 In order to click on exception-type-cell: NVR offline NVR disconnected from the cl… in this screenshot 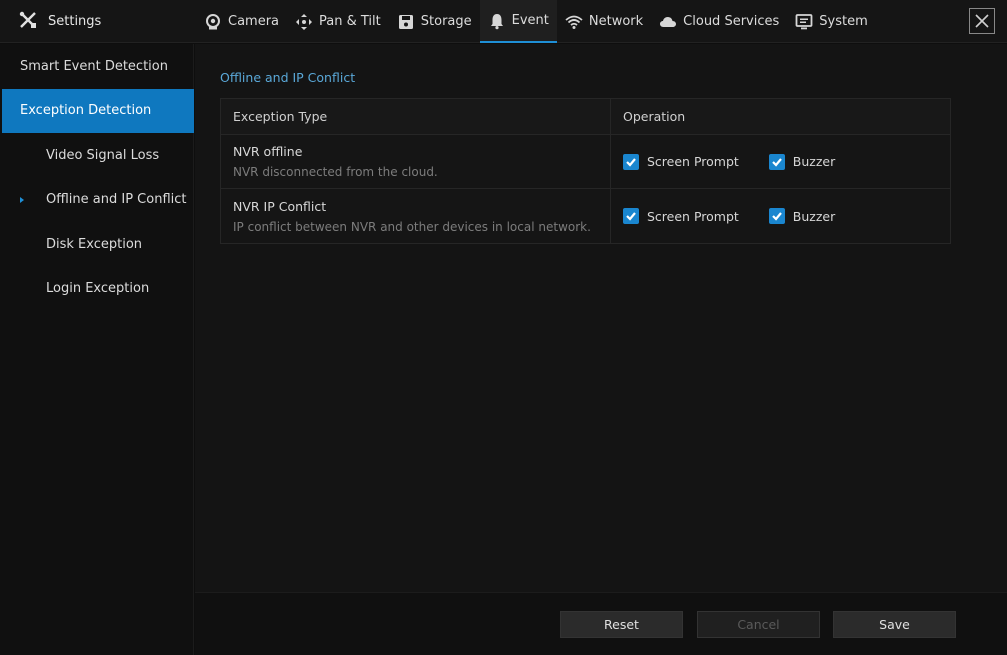, I will do `click(416, 161)`.